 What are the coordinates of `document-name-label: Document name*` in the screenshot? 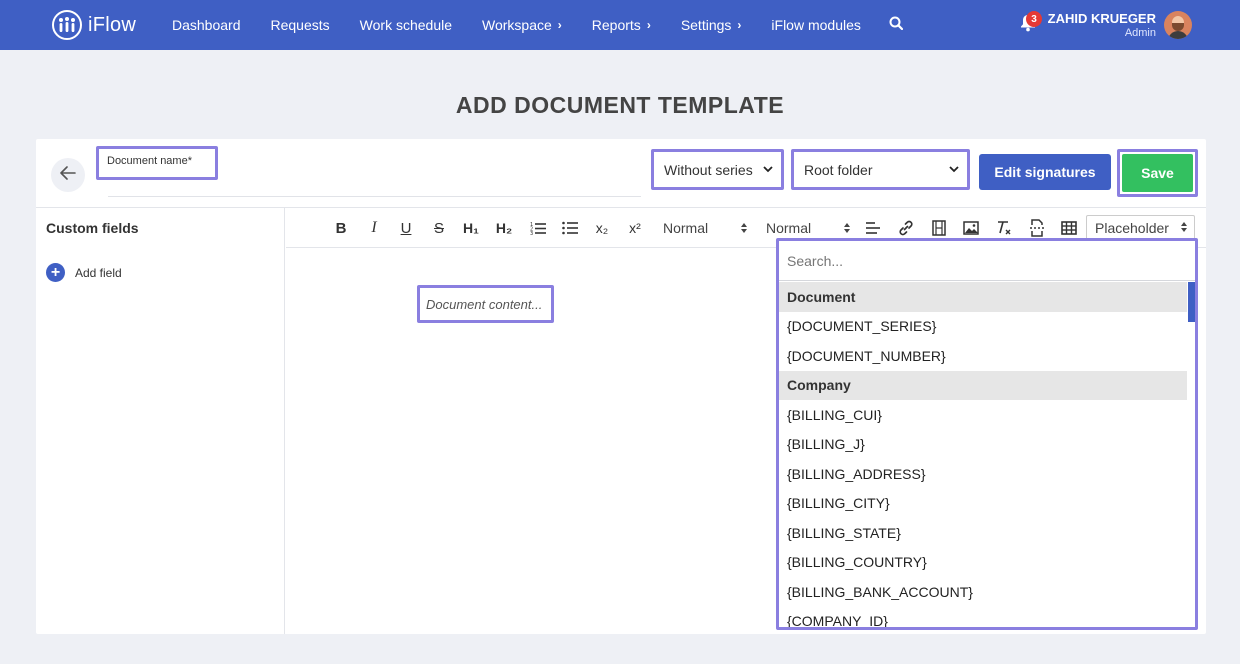 It's located at (149, 161).